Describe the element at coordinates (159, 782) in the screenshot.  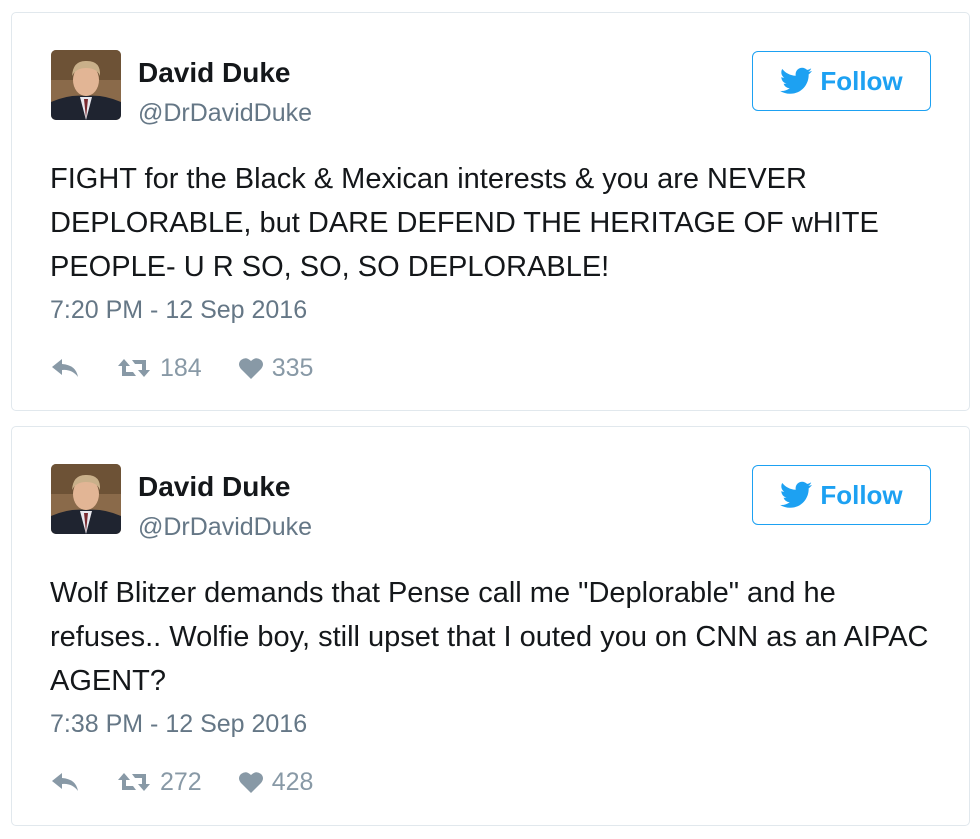
I see `retweet-button: 272` at that location.